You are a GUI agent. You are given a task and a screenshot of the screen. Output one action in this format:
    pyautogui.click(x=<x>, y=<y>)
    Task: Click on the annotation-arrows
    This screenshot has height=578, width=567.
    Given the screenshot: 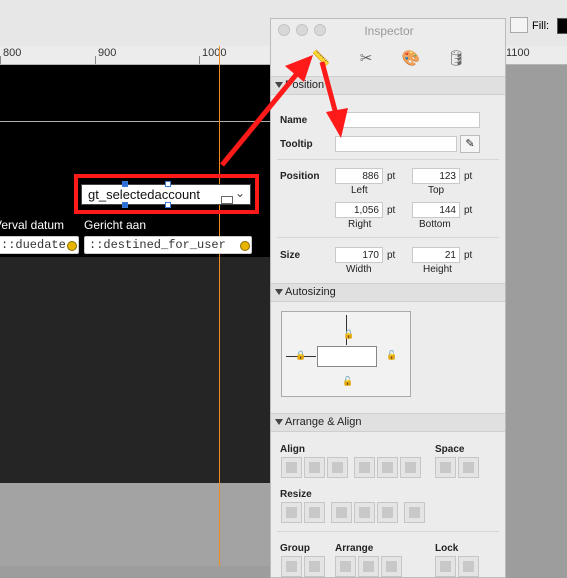 What is the action you would take?
    pyautogui.click(x=284, y=111)
    